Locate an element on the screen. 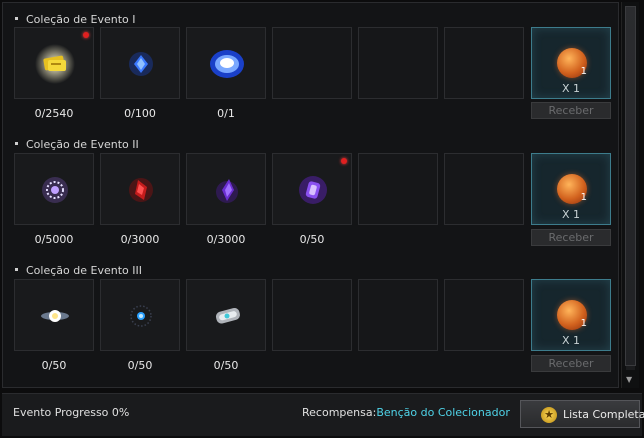 The image size is (644, 438). reward-info: Recompensa:Benção do Colecionador is located at coordinates (406, 412).